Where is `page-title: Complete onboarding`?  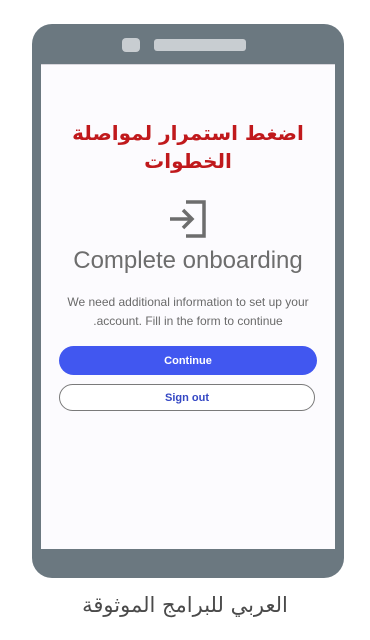
page-title: Complete onboarding is located at coordinates (188, 260).